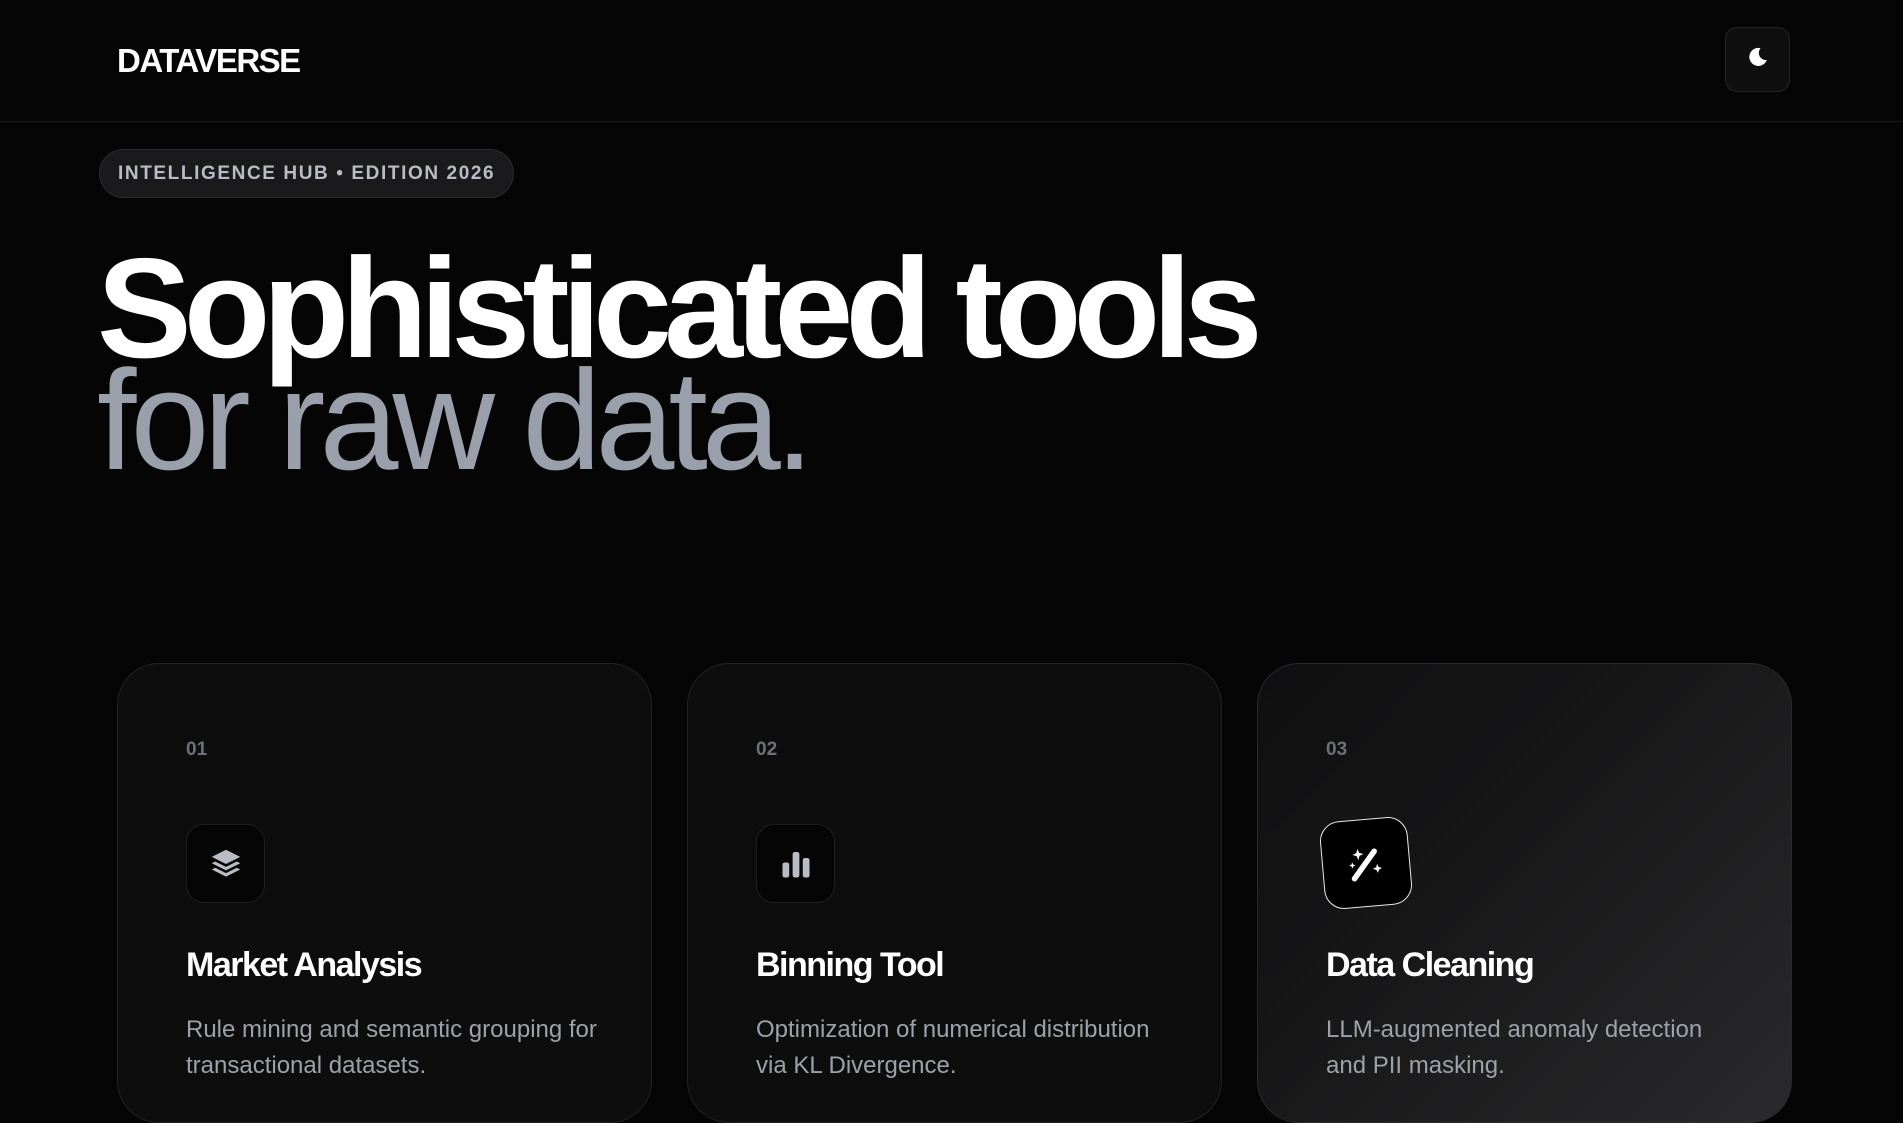 This screenshot has height=1123, width=1903. What do you see at coordinates (767, 749) in the screenshot?
I see `card-number: 02` at bounding box center [767, 749].